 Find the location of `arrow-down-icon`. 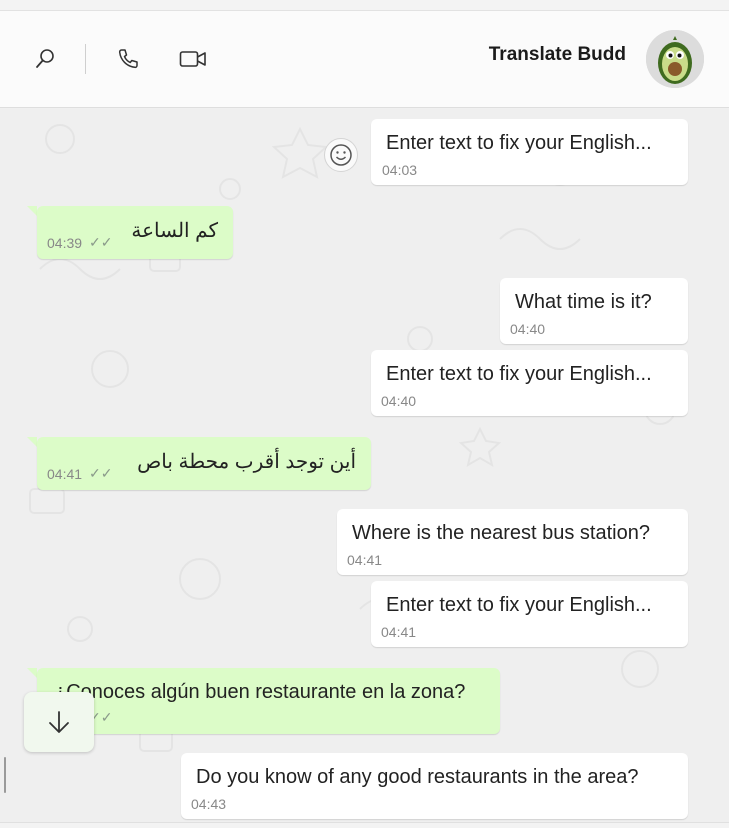

arrow-down-icon is located at coordinates (59, 722).